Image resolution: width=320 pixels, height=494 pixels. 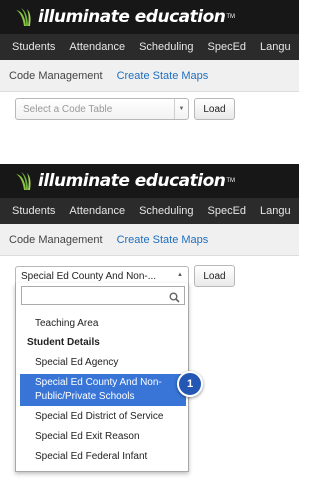 What do you see at coordinates (103, 457) in the screenshot?
I see `dropdown-option-special-ed-federal-infant: Special Ed Federal Infant` at bounding box center [103, 457].